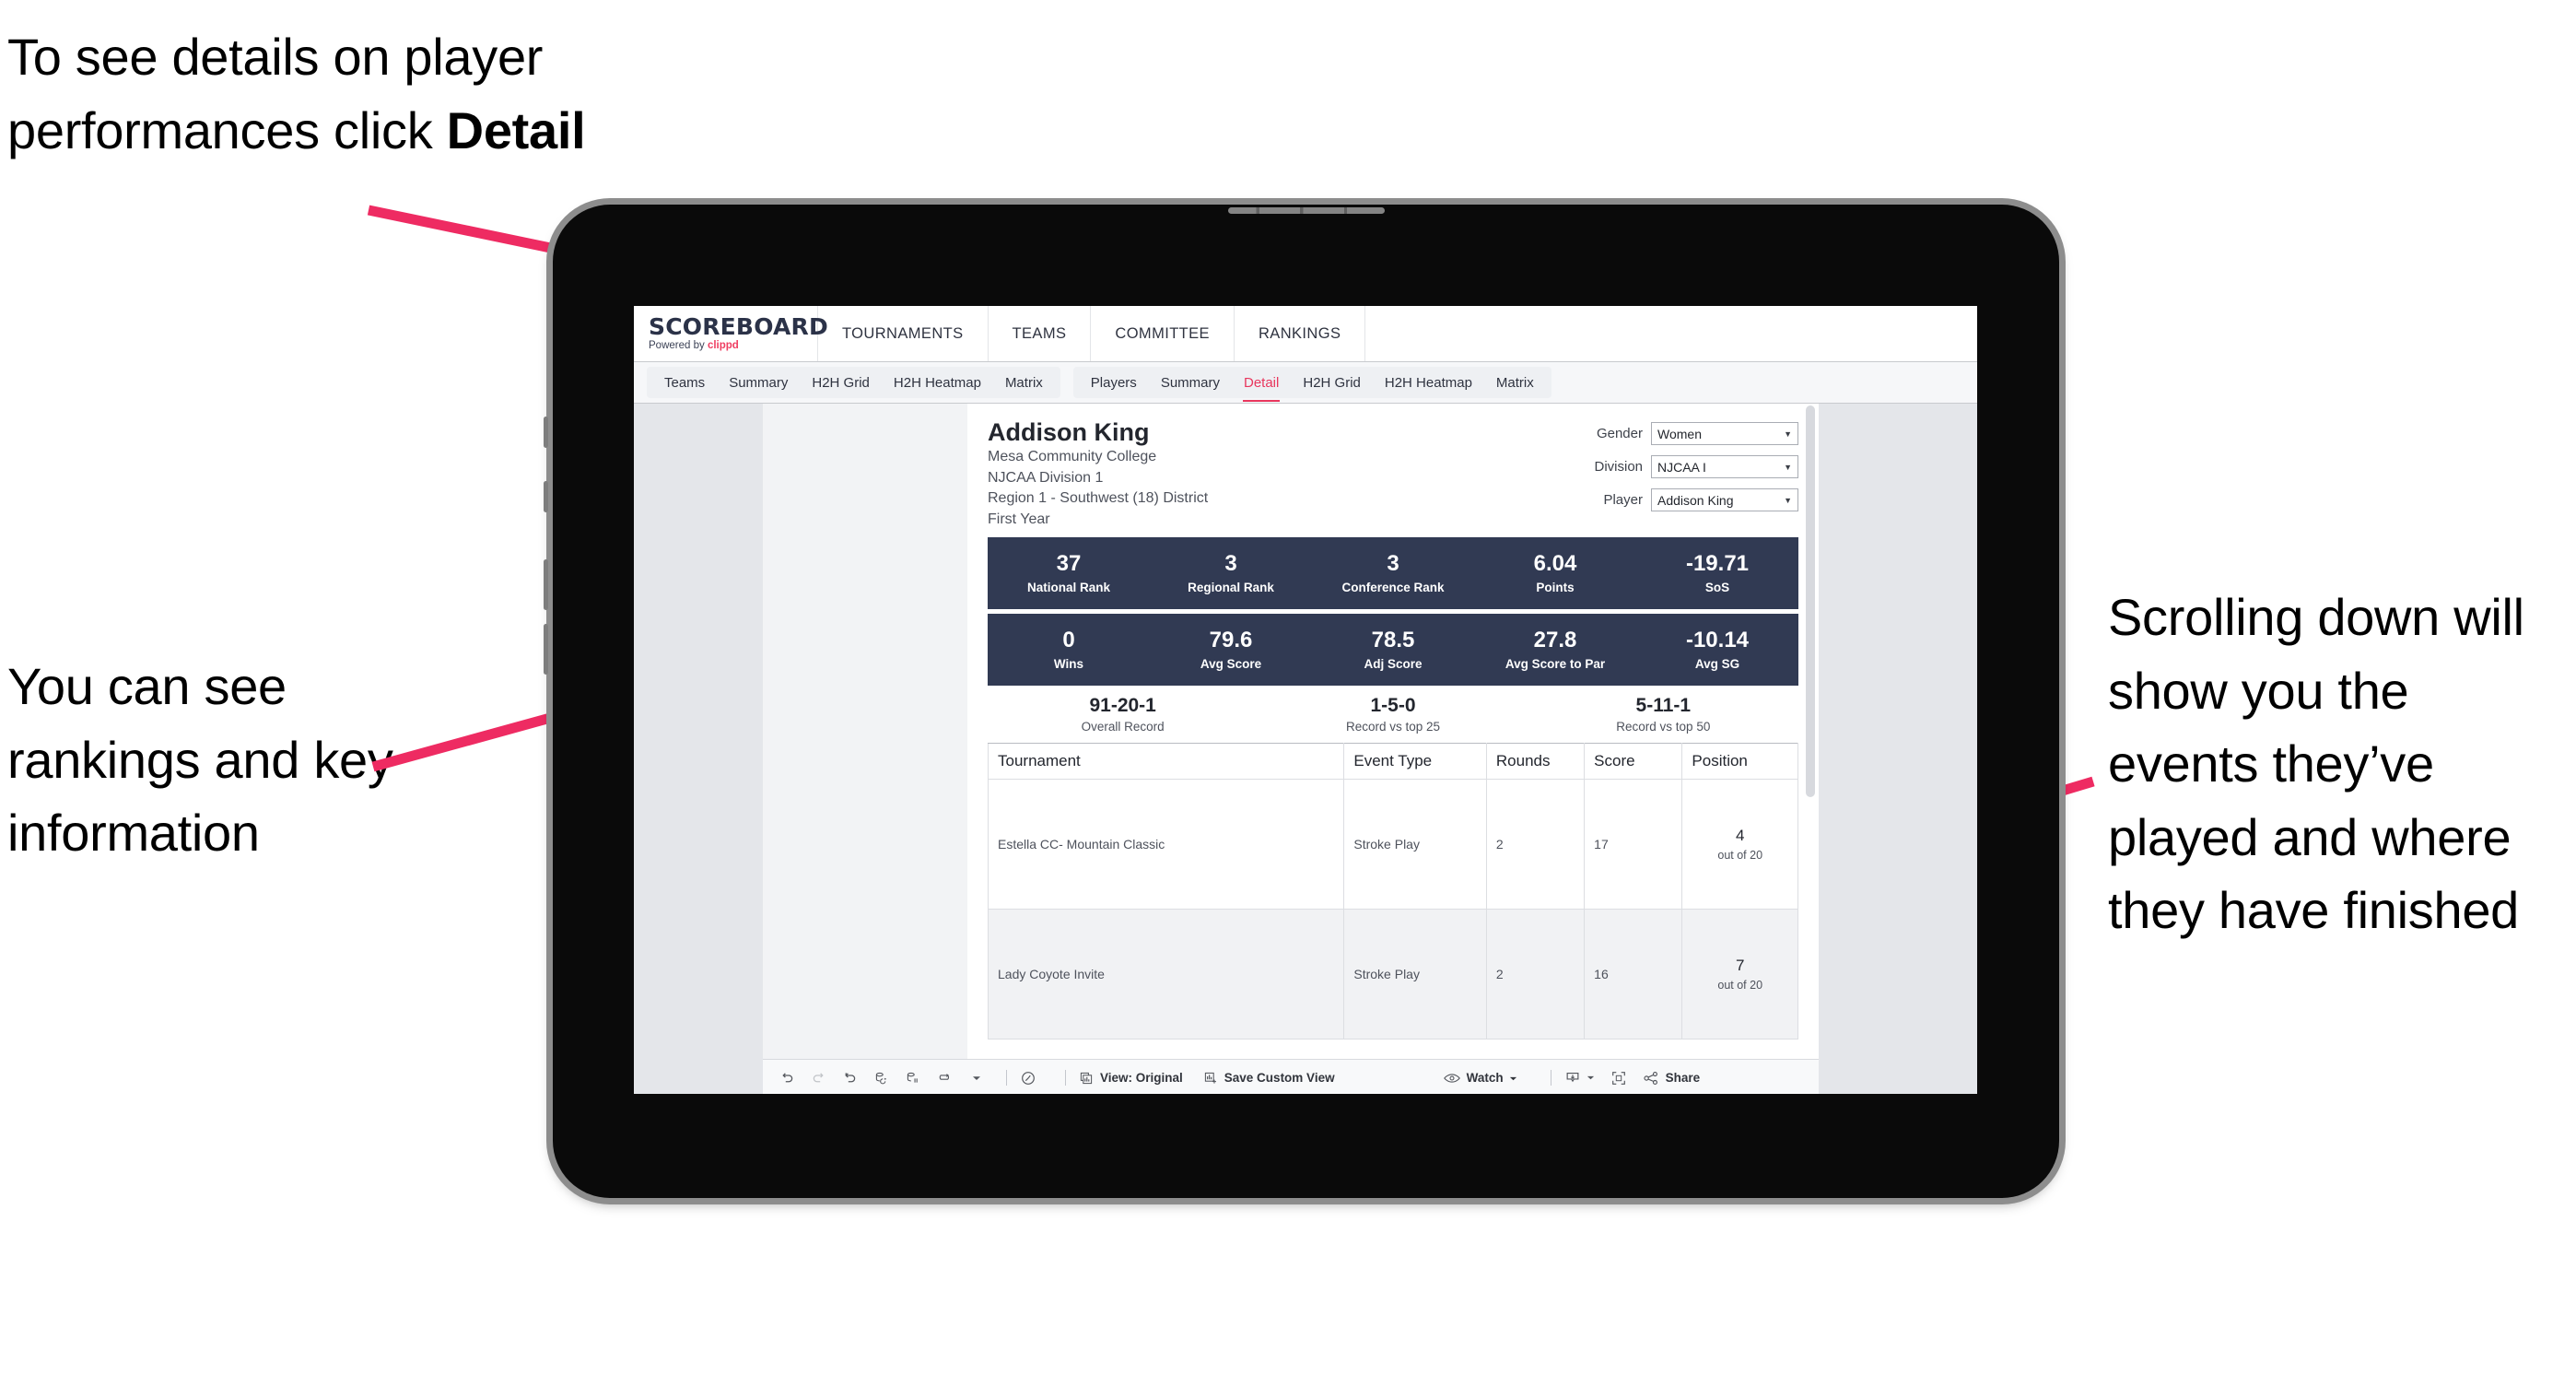 This screenshot has width=2576, height=1386. I want to click on view-icon, so click(1086, 1078).